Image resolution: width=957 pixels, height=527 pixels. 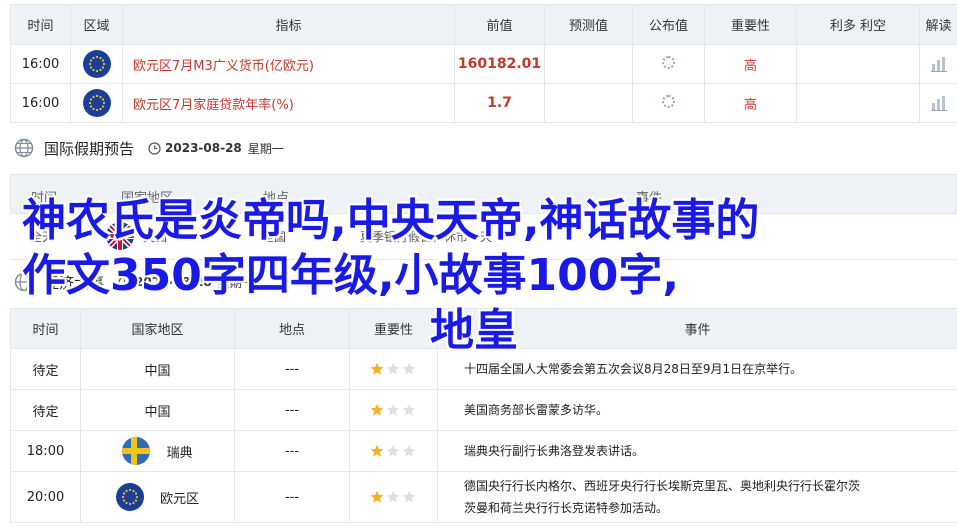 I want to click on event-description-line2: 茨曼和荷兰央行行长克诺特参加活动。, so click(x=566, y=508).